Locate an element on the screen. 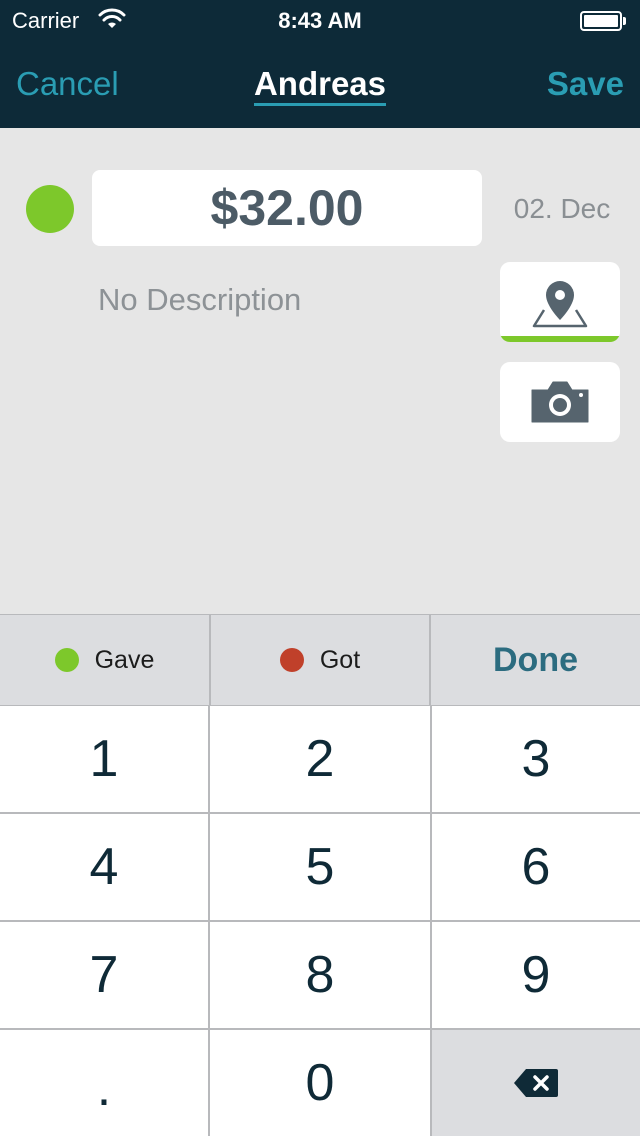  top-bar: Carrier 8:43 AM Cancel Andreas Save is located at coordinates (320, 64).